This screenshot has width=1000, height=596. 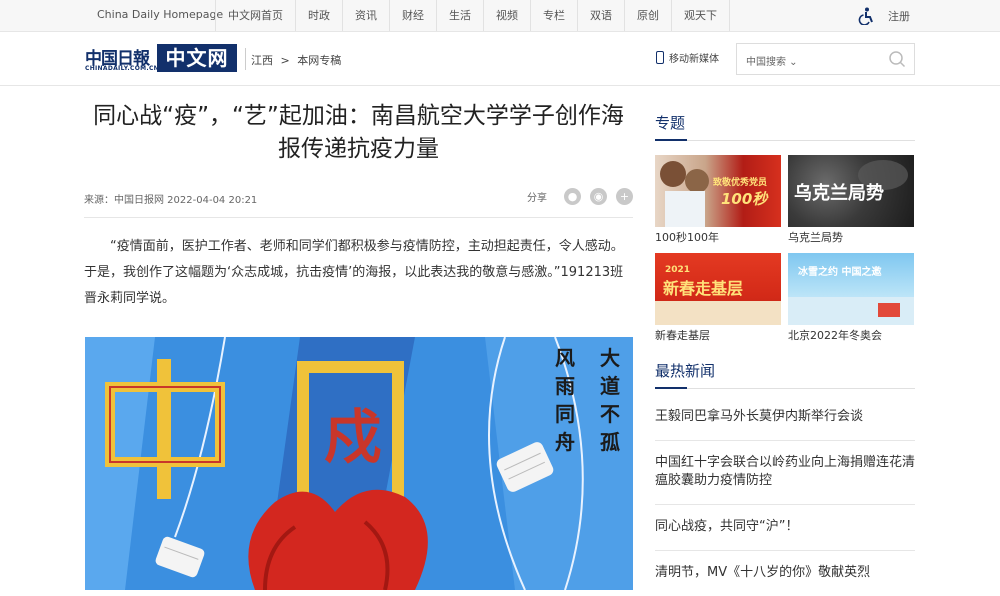 I want to click on search-icon, so click(x=897, y=59).